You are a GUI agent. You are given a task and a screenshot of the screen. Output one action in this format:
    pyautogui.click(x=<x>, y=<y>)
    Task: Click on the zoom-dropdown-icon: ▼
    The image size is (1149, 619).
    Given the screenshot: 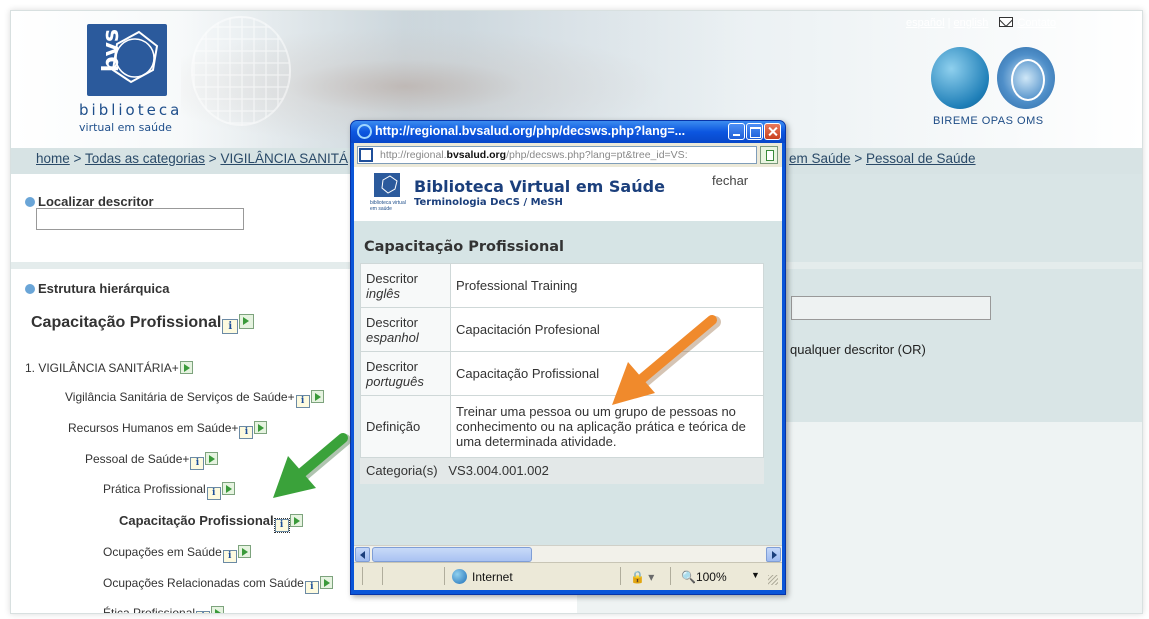 What is the action you would take?
    pyautogui.click(x=755, y=575)
    